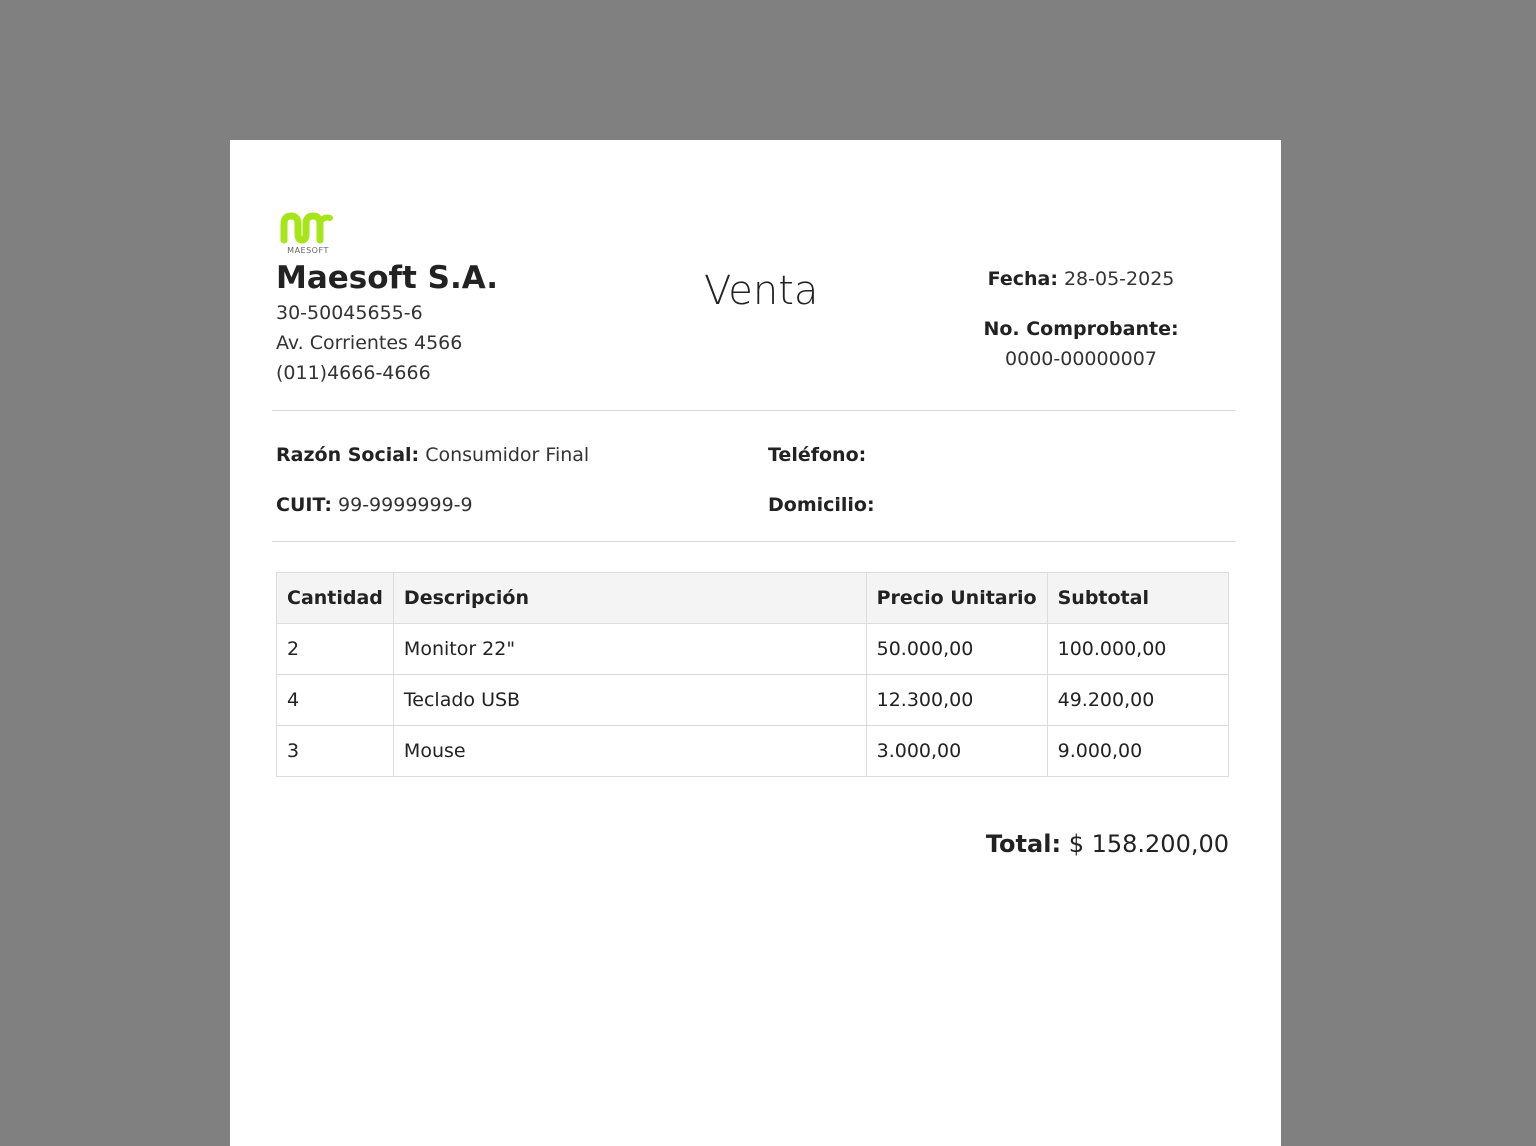 This screenshot has height=1146, width=1536. Describe the element at coordinates (1148, 844) in the screenshot. I see `total-value: $ 158.200,00` at that location.